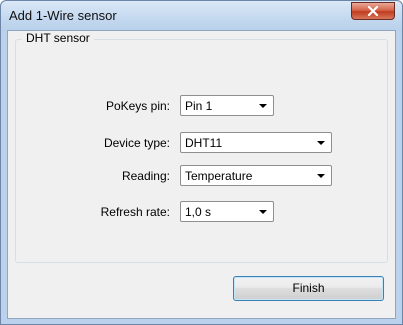 Image resolution: width=403 pixels, height=325 pixels. I want to click on group-title: DHT sensor, so click(58, 38).